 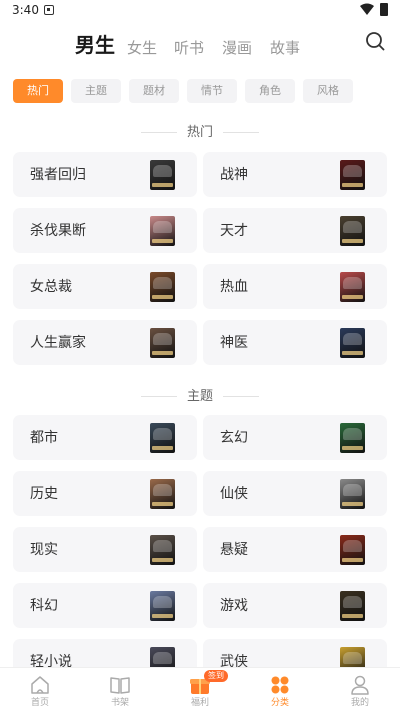 What do you see at coordinates (142, 48) in the screenshot?
I see `tab-female: 女生` at bounding box center [142, 48].